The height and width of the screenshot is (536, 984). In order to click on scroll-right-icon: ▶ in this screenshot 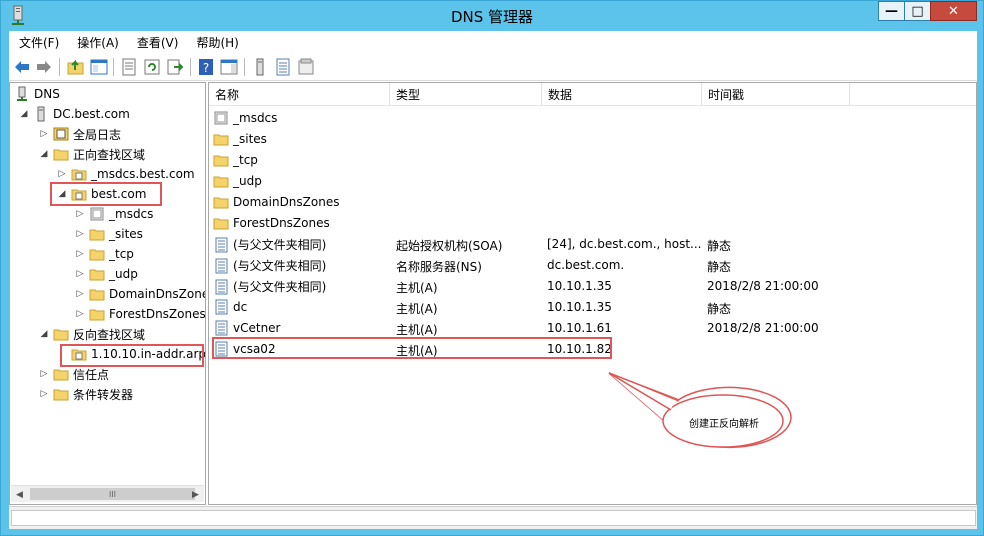, I will do `click(195, 494)`.